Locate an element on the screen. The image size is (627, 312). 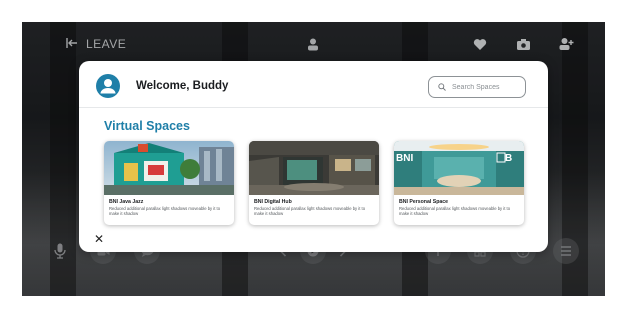
close-button: ✕ is located at coordinates (99, 239).